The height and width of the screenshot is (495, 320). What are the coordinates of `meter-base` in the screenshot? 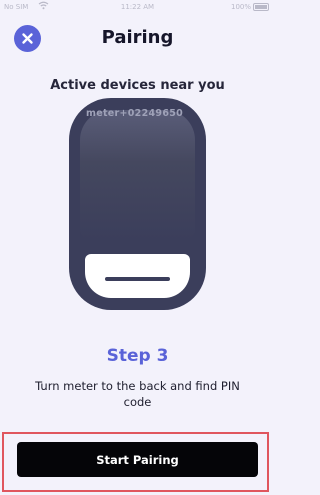 It's located at (137, 276).